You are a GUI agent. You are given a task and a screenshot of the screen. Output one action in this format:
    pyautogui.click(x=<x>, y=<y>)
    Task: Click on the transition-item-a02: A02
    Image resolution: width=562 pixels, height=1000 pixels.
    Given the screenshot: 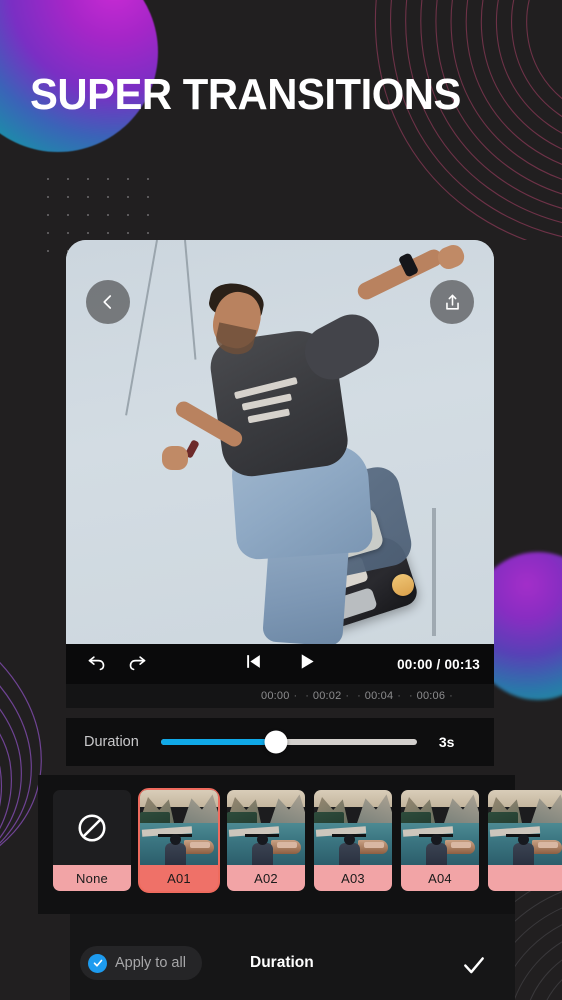 What is the action you would take?
    pyautogui.click(x=266, y=840)
    